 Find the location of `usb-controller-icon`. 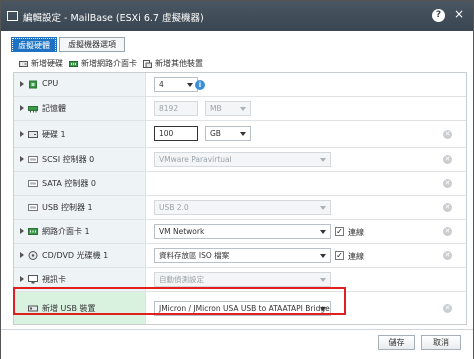

usb-controller-icon is located at coordinates (33, 207).